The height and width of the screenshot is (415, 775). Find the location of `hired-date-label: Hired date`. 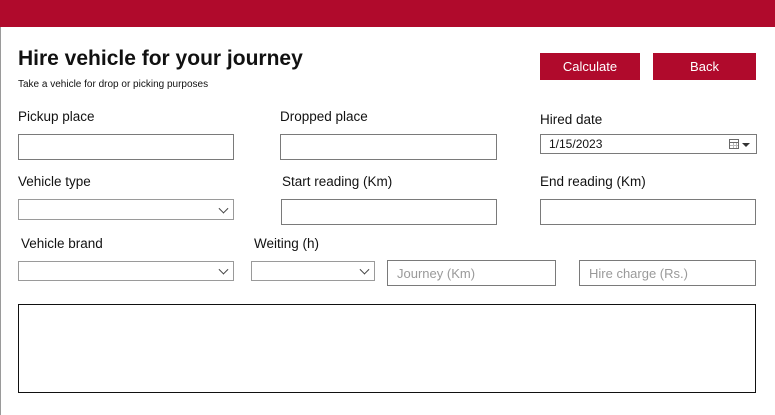

hired-date-label: Hired date is located at coordinates (571, 119).